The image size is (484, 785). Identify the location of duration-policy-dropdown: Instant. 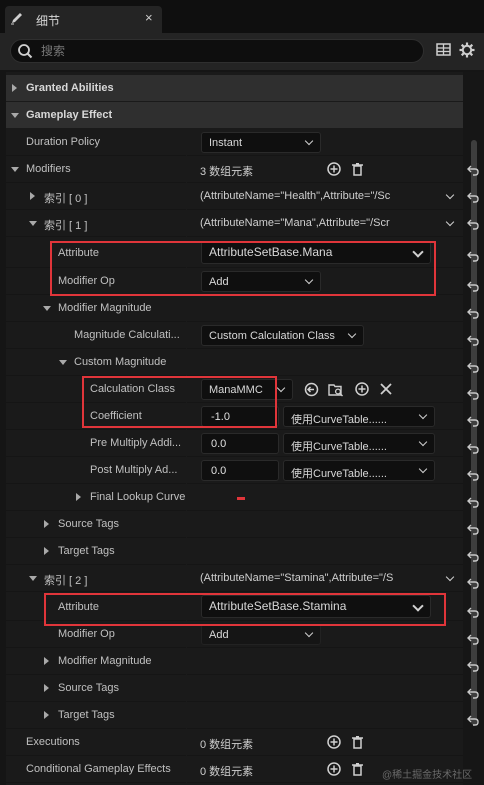
(261, 142).